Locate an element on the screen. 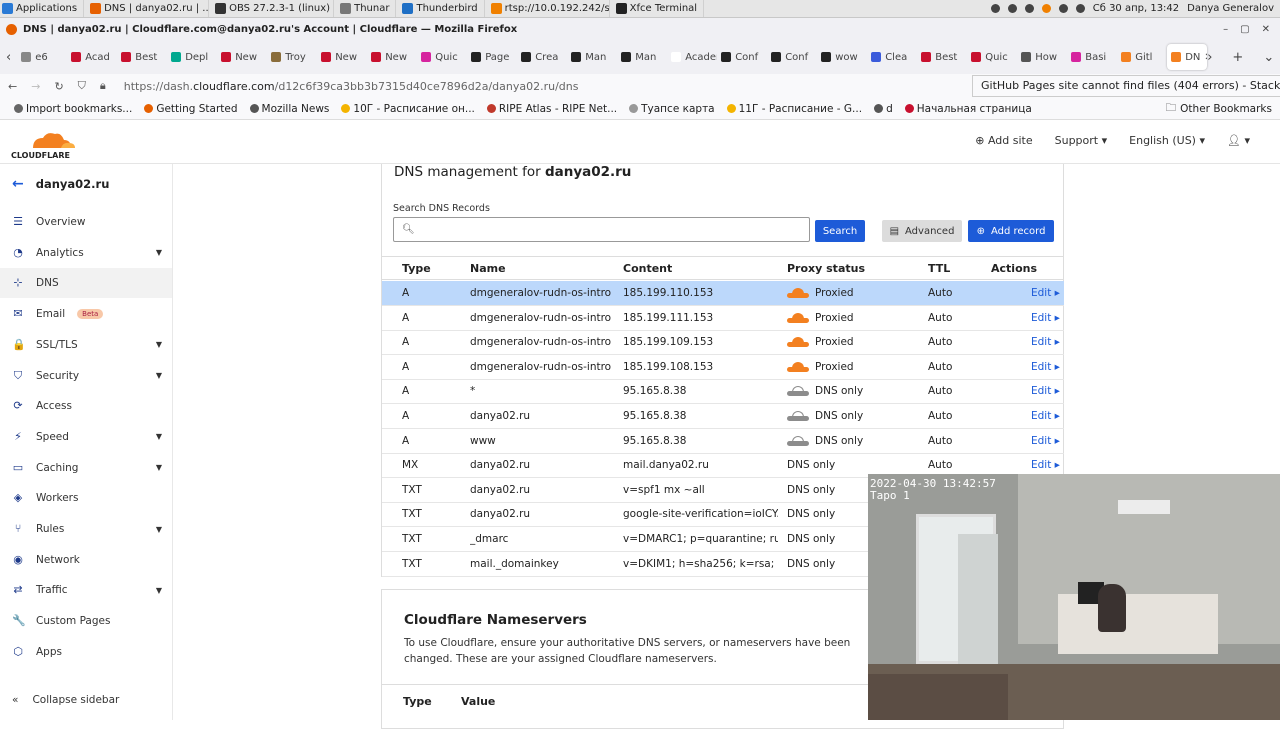  bluetooth-icon is located at coordinates (1012, 8).